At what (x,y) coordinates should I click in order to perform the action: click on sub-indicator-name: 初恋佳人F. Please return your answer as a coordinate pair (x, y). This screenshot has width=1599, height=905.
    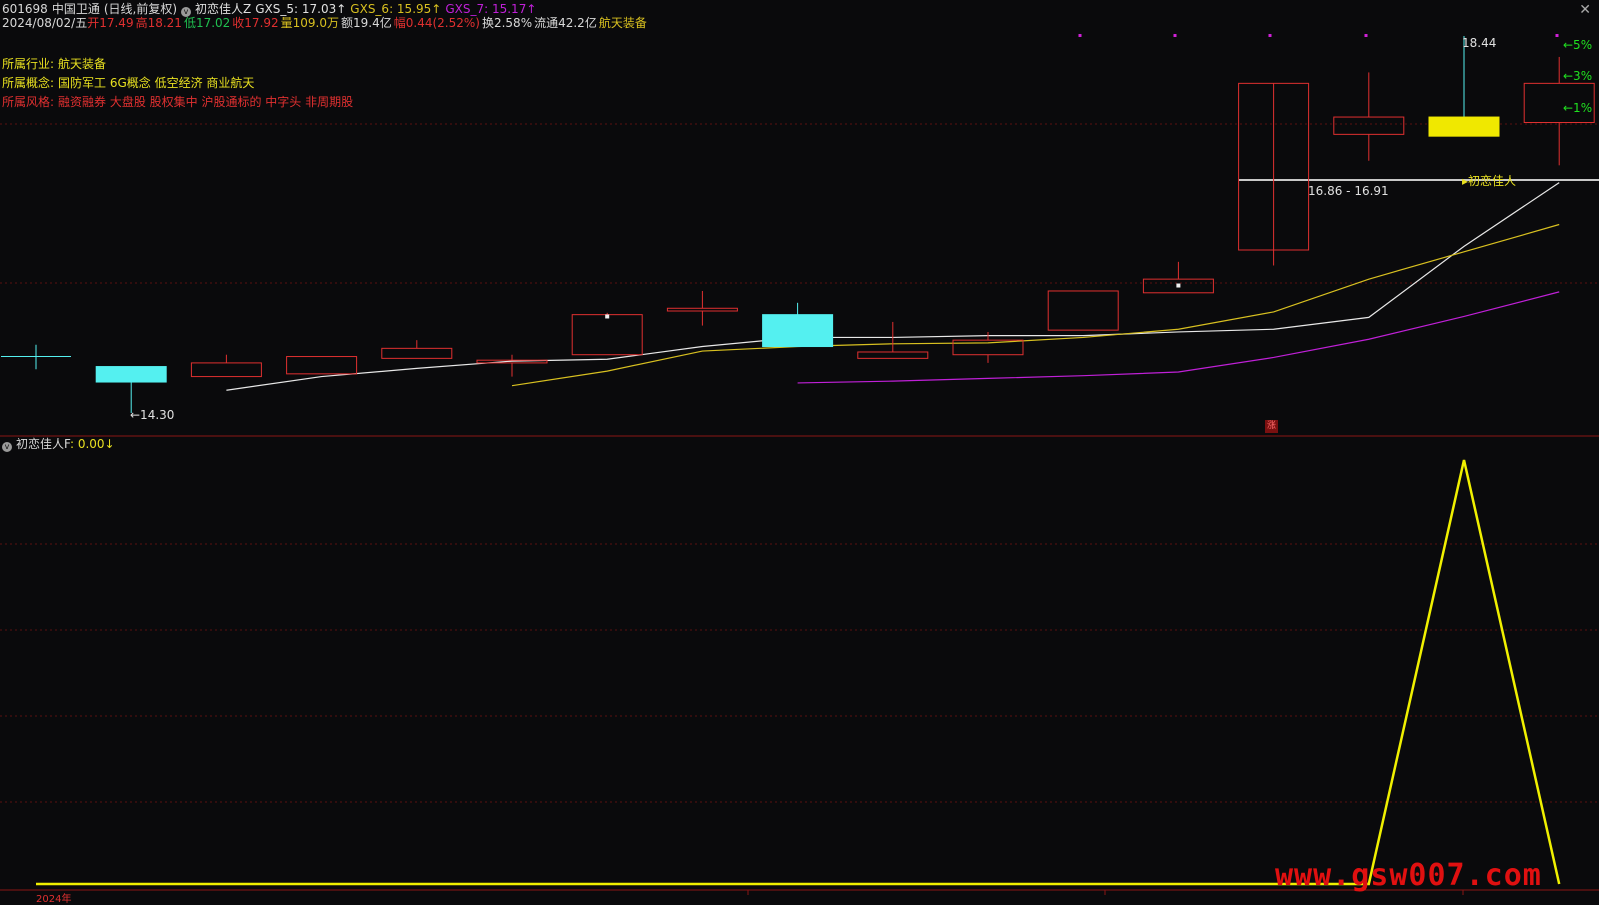
    Looking at the image, I should click on (43, 444).